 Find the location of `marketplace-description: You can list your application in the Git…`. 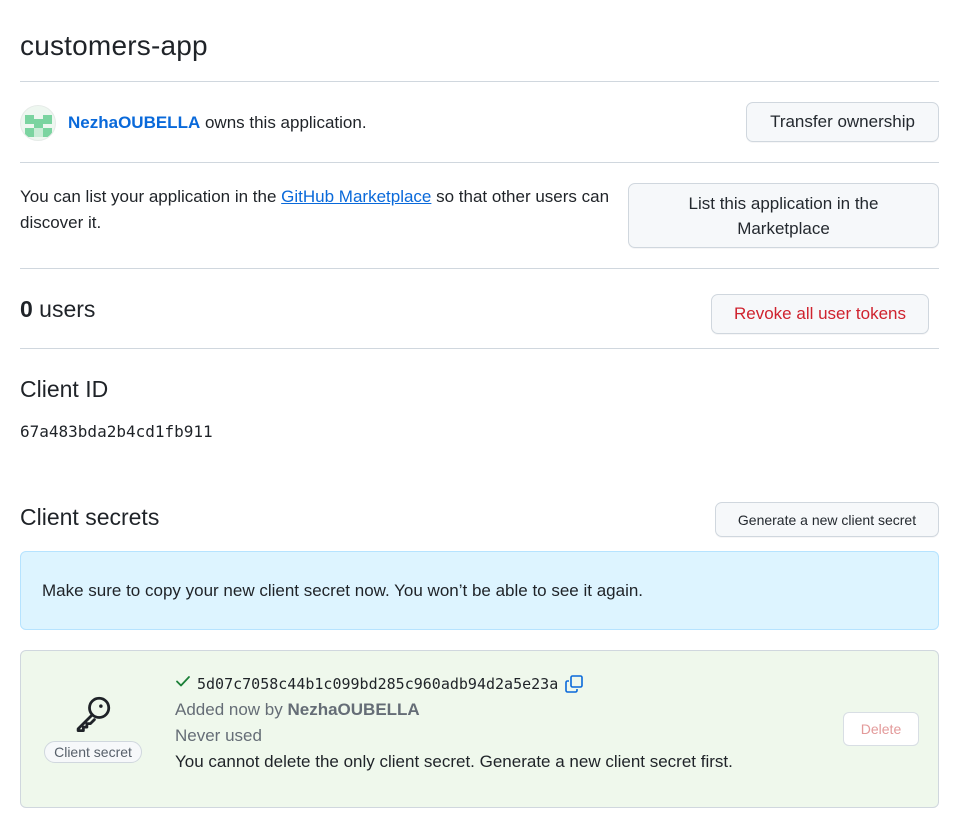

marketplace-description: You can list your application in the Git… is located at coordinates (317, 209).